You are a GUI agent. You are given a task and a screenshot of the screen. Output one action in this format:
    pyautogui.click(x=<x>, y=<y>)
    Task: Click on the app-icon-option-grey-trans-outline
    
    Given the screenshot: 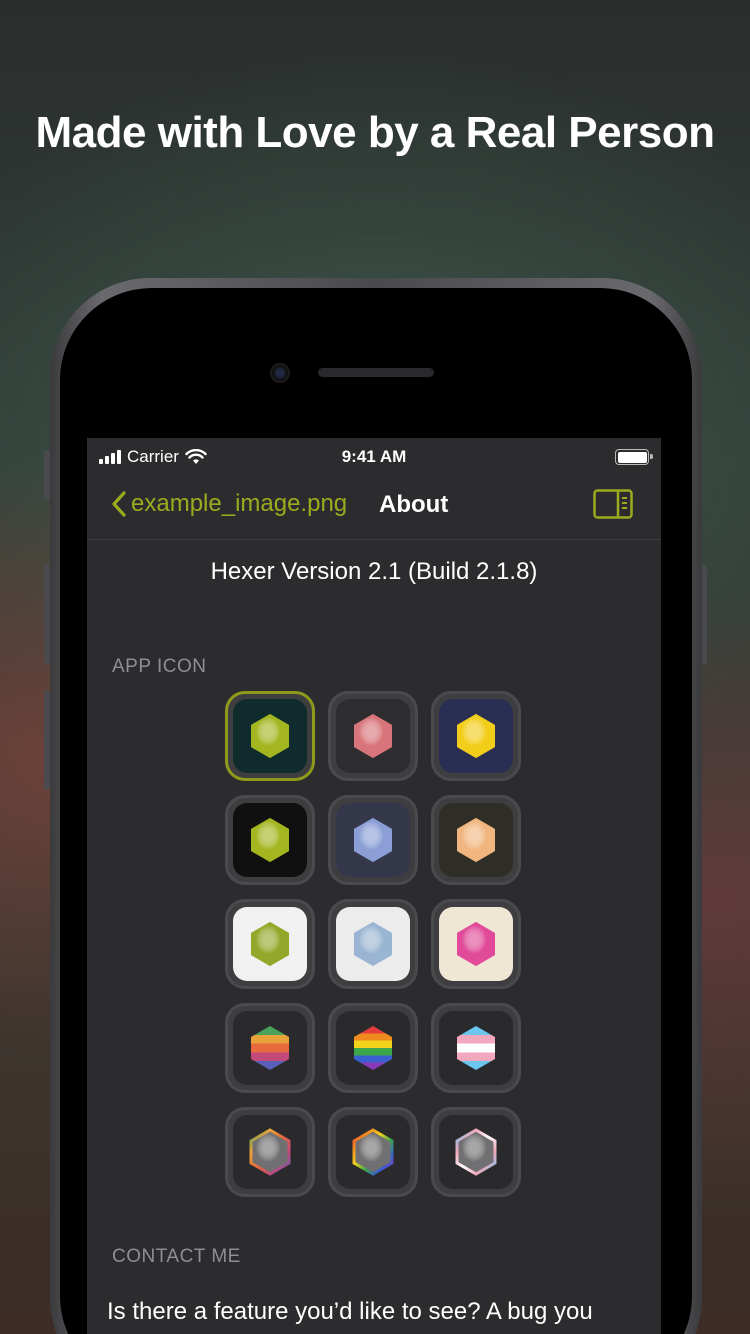 What is the action you would take?
    pyautogui.click(x=476, y=1152)
    